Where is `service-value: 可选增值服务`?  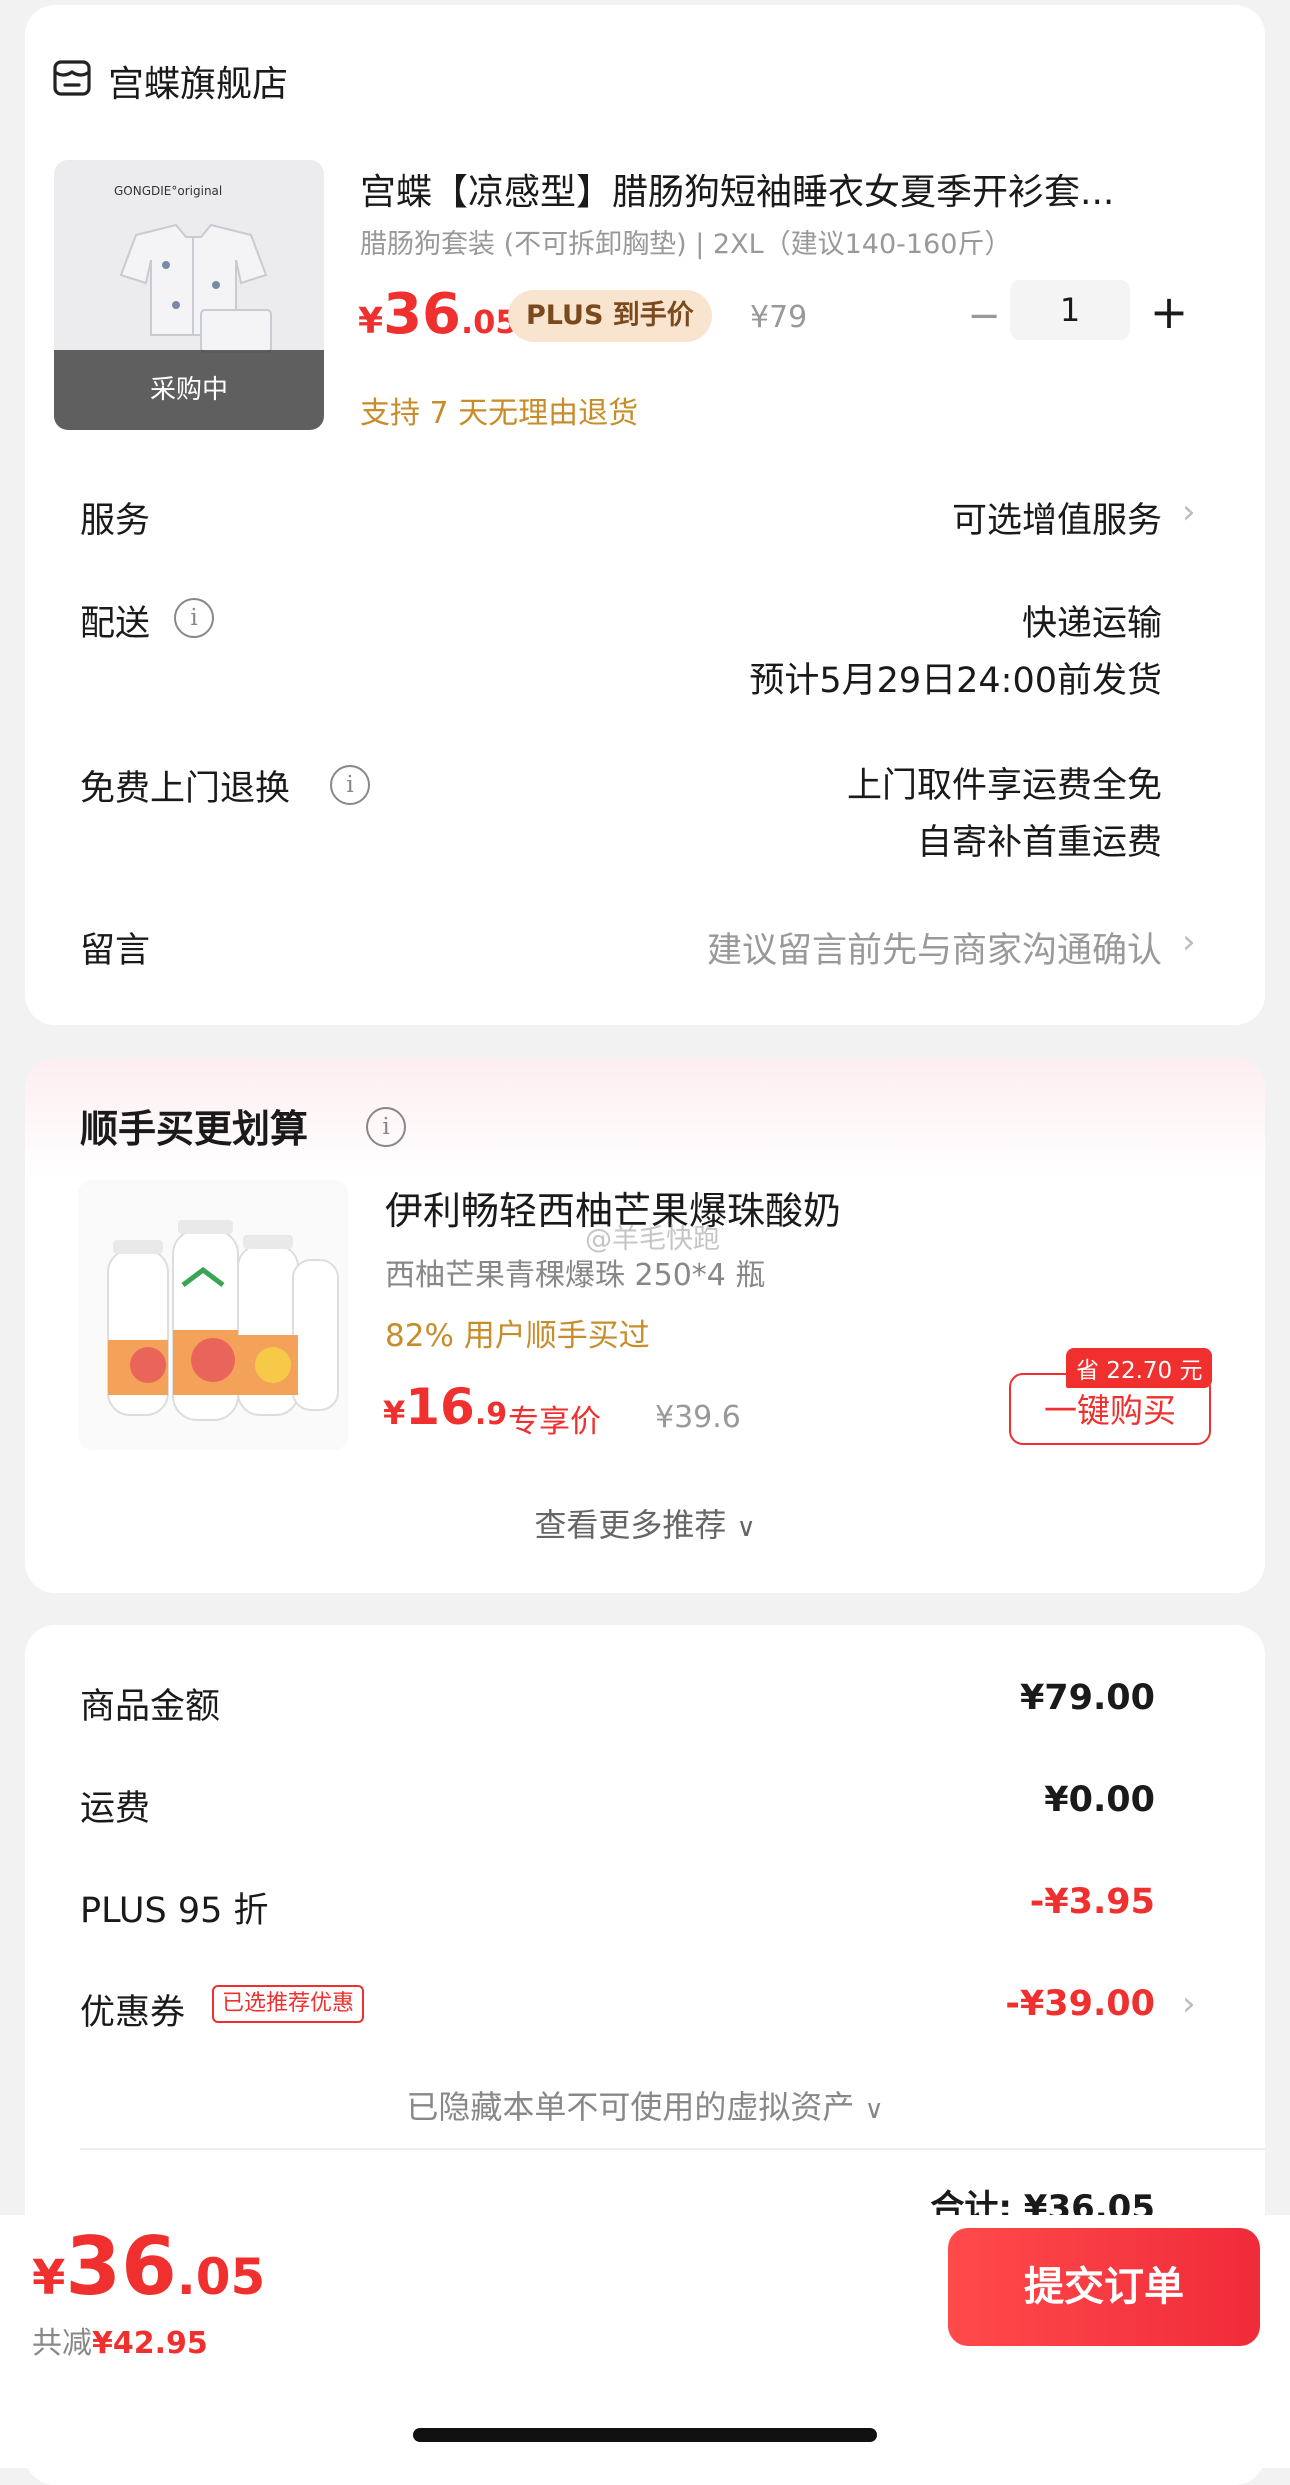 service-value: 可选增值服务 is located at coordinates (1057, 517).